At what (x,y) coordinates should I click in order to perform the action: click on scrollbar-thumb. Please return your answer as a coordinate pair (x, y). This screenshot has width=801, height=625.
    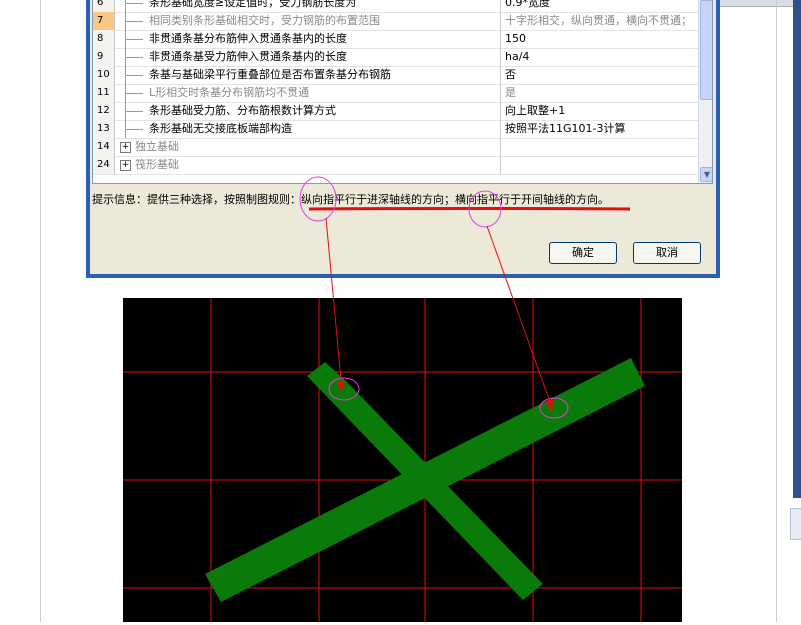
    Looking at the image, I should click on (706, 50).